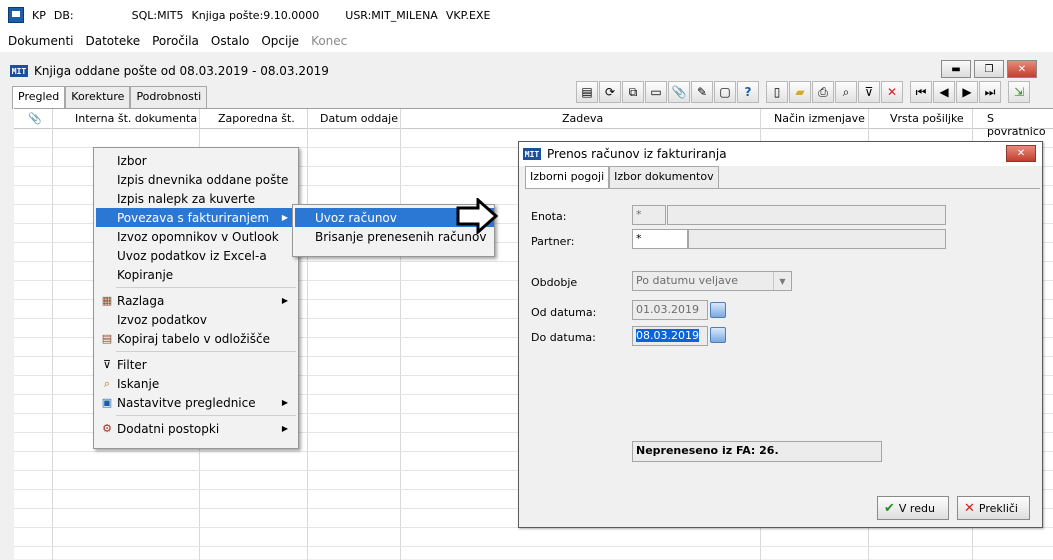  What do you see at coordinates (780, 154) in the screenshot?
I see `dialog-title-bar: MIT Prenos računov iz fakturiranja ✕` at bounding box center [780, 154].